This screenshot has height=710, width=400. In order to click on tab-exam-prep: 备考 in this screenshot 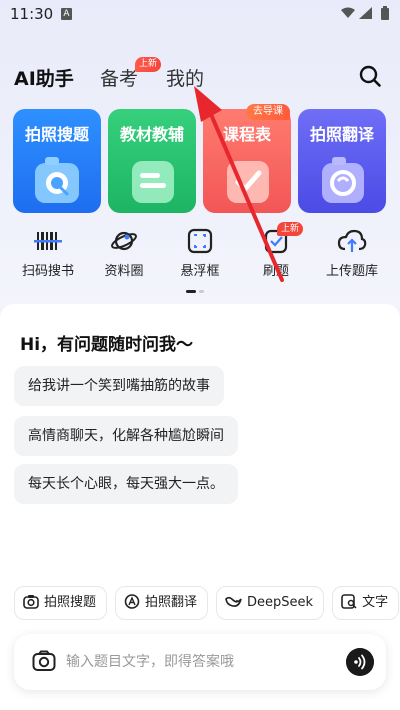, I will do `click(119, 77)`.